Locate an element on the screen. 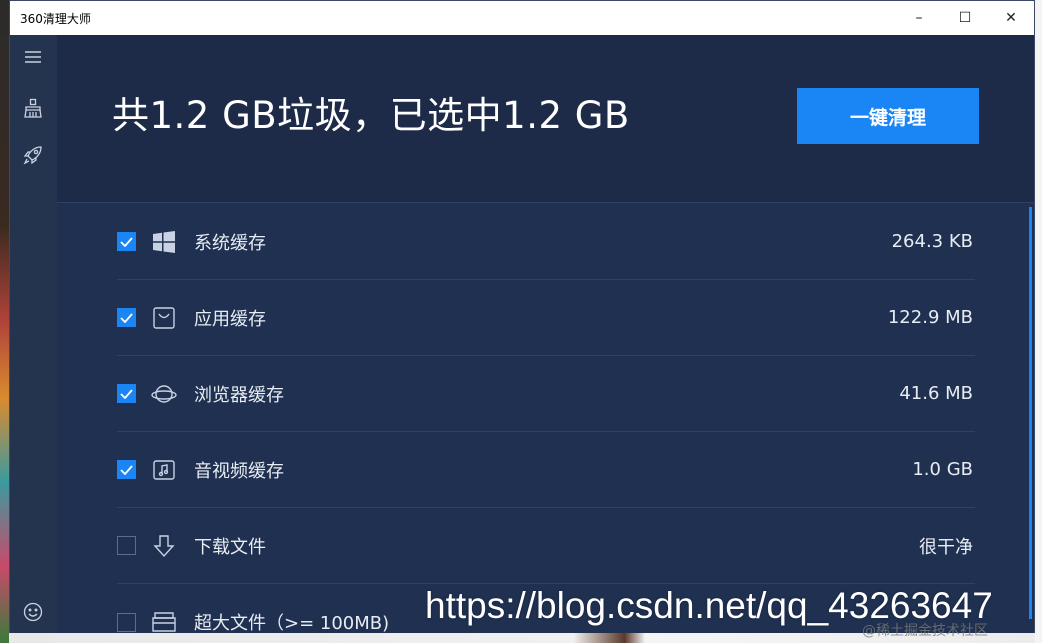 Image resolution: width=1042 pixels, height=643 pixels. list-item-browser-cache: 浏览器缓存 41.6 MB is located at coordinates (546, 394).